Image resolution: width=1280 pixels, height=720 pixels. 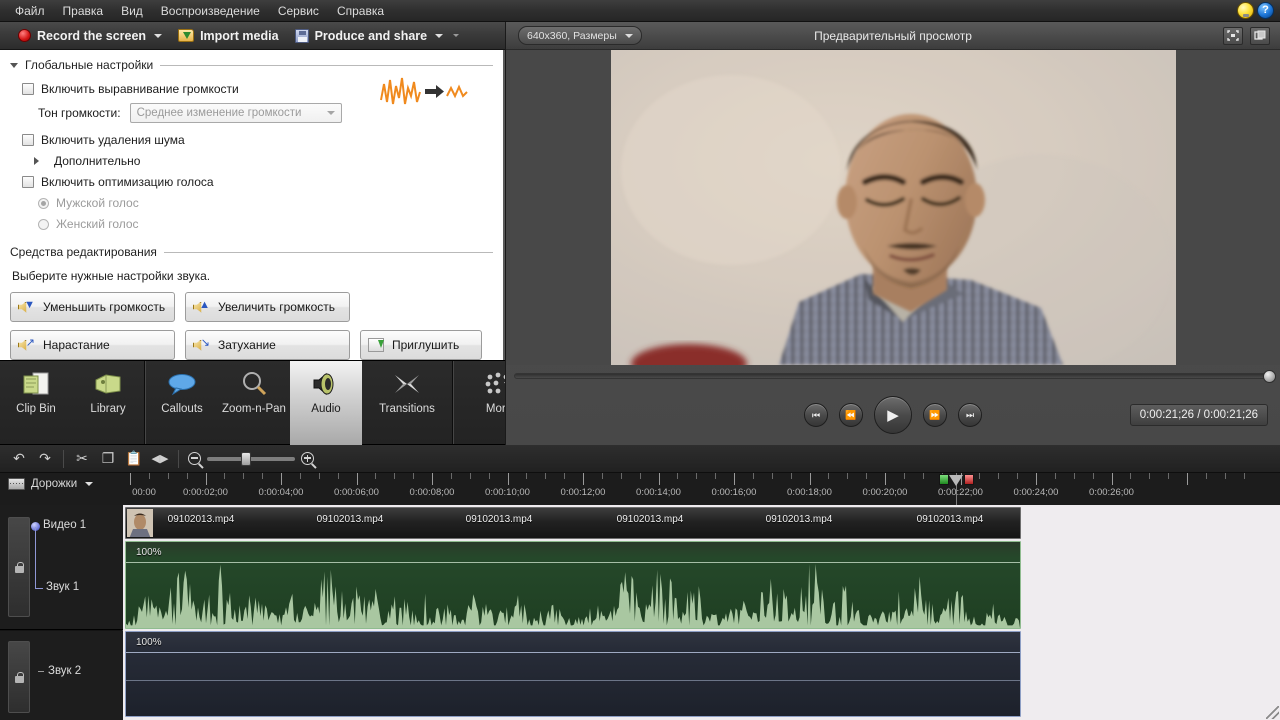 I want to click on expand-arrow-icon, so click(x=36, y=161).